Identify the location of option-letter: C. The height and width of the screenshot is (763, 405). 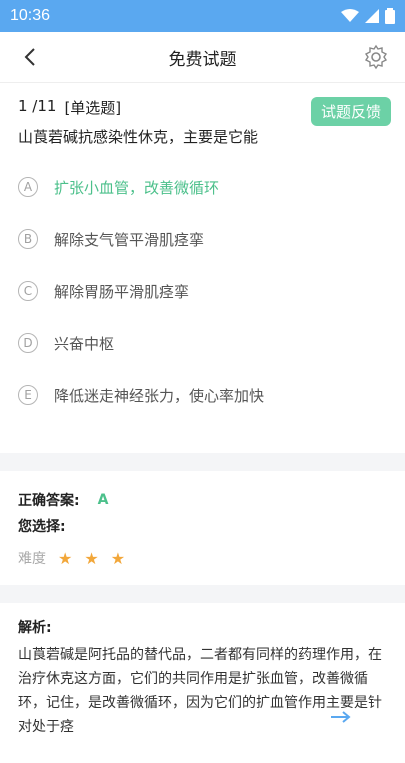
(28, 291).